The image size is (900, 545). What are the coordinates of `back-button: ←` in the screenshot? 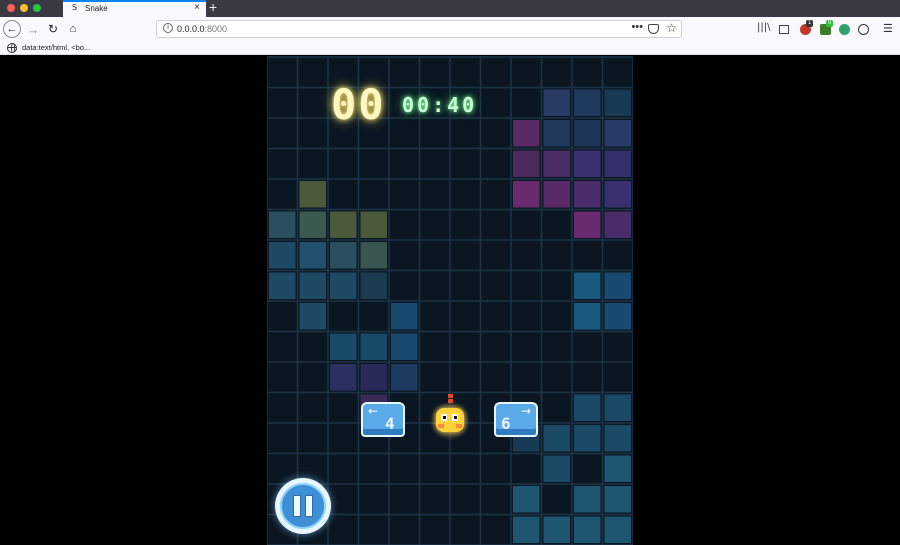 It's located at (12, 29).